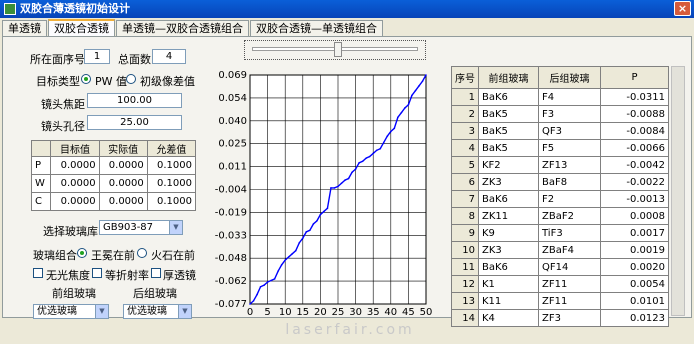  I want to click on table-row: 7 BaK6 F2 -0.0013, so click(560, 199).